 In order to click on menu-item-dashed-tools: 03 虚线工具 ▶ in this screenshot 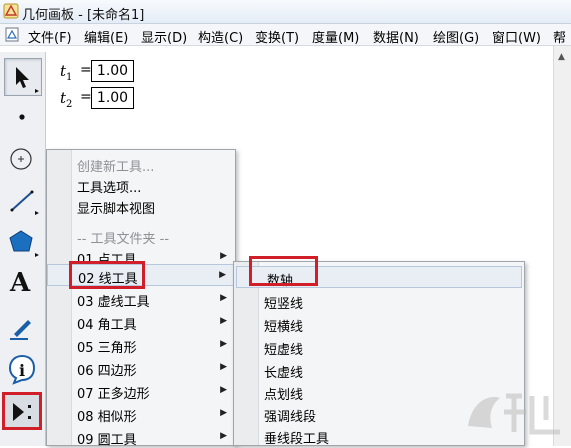, I will do `click(141, 299)`.